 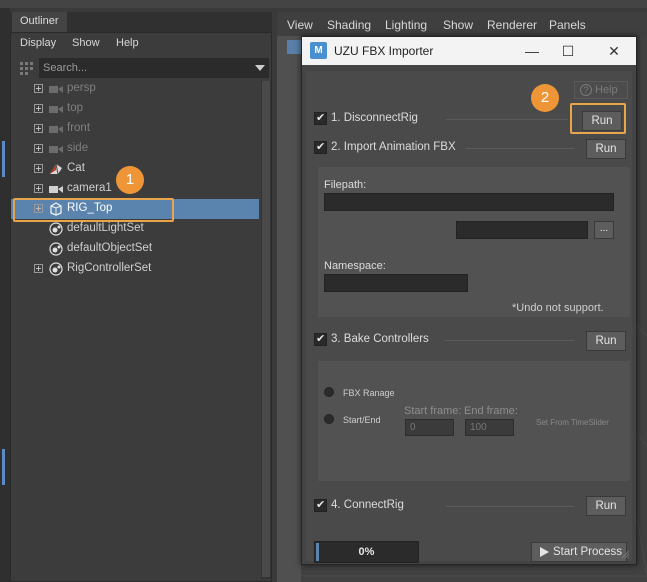 I want to click on mesh-icon, so click(x=56, y=169).